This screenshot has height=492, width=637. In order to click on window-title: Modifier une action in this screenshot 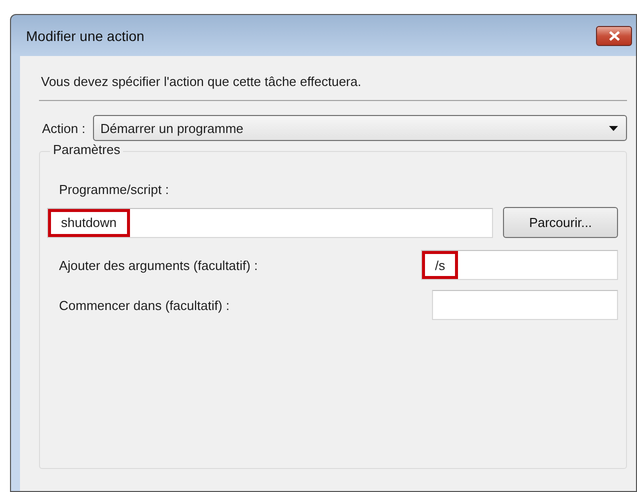, I will do `click(84, 36)`.